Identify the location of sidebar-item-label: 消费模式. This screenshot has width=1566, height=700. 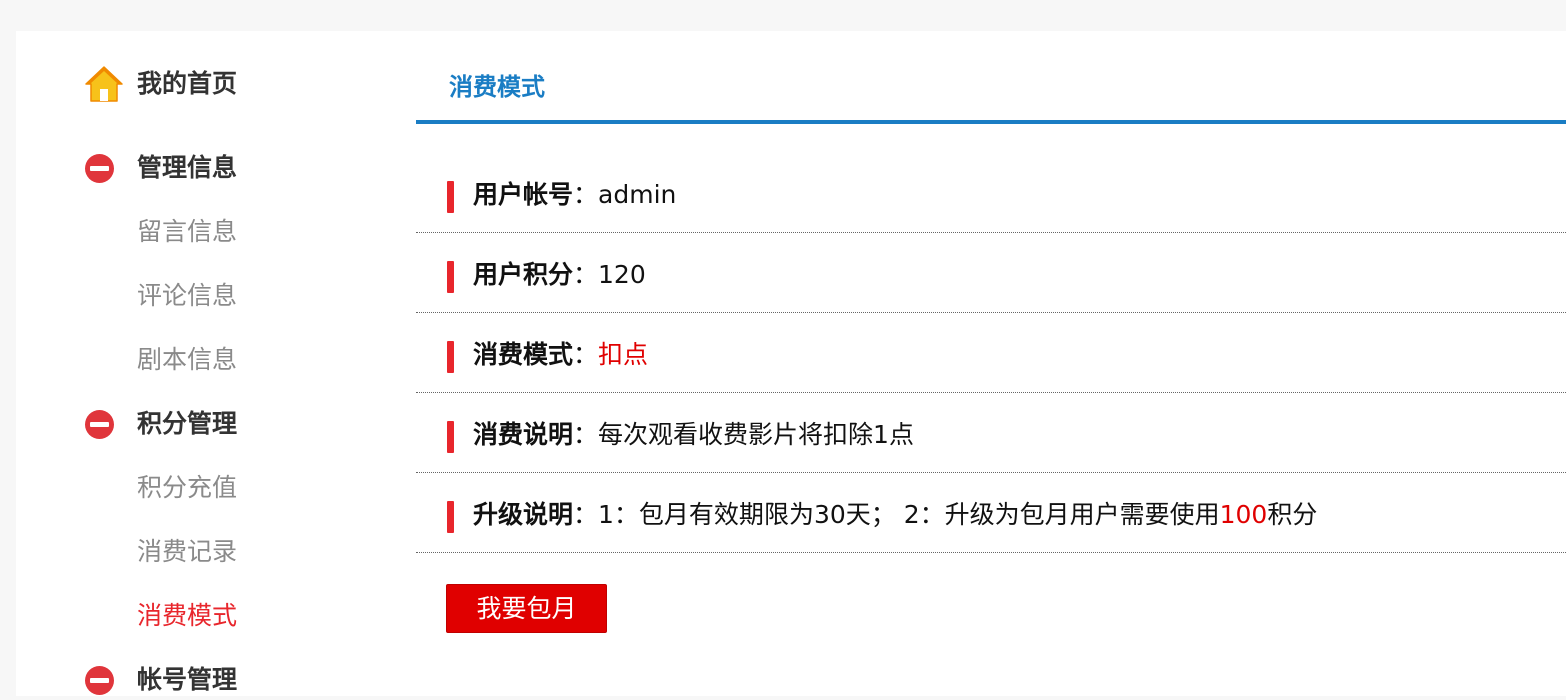
(187, 615).